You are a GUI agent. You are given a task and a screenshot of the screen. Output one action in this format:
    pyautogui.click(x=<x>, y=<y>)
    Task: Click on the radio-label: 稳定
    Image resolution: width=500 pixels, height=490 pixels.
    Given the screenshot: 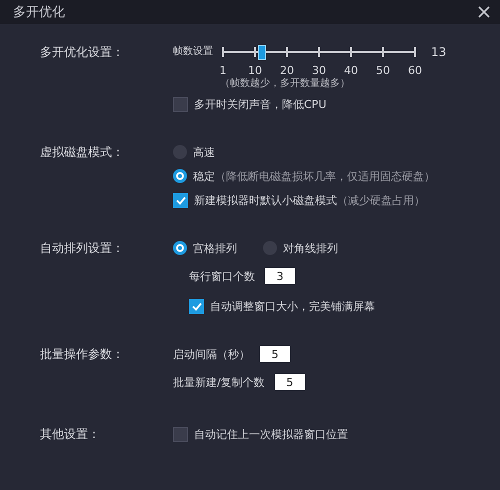 What is the action you would take?
    pyautogui.click(x=204, y=176)
    